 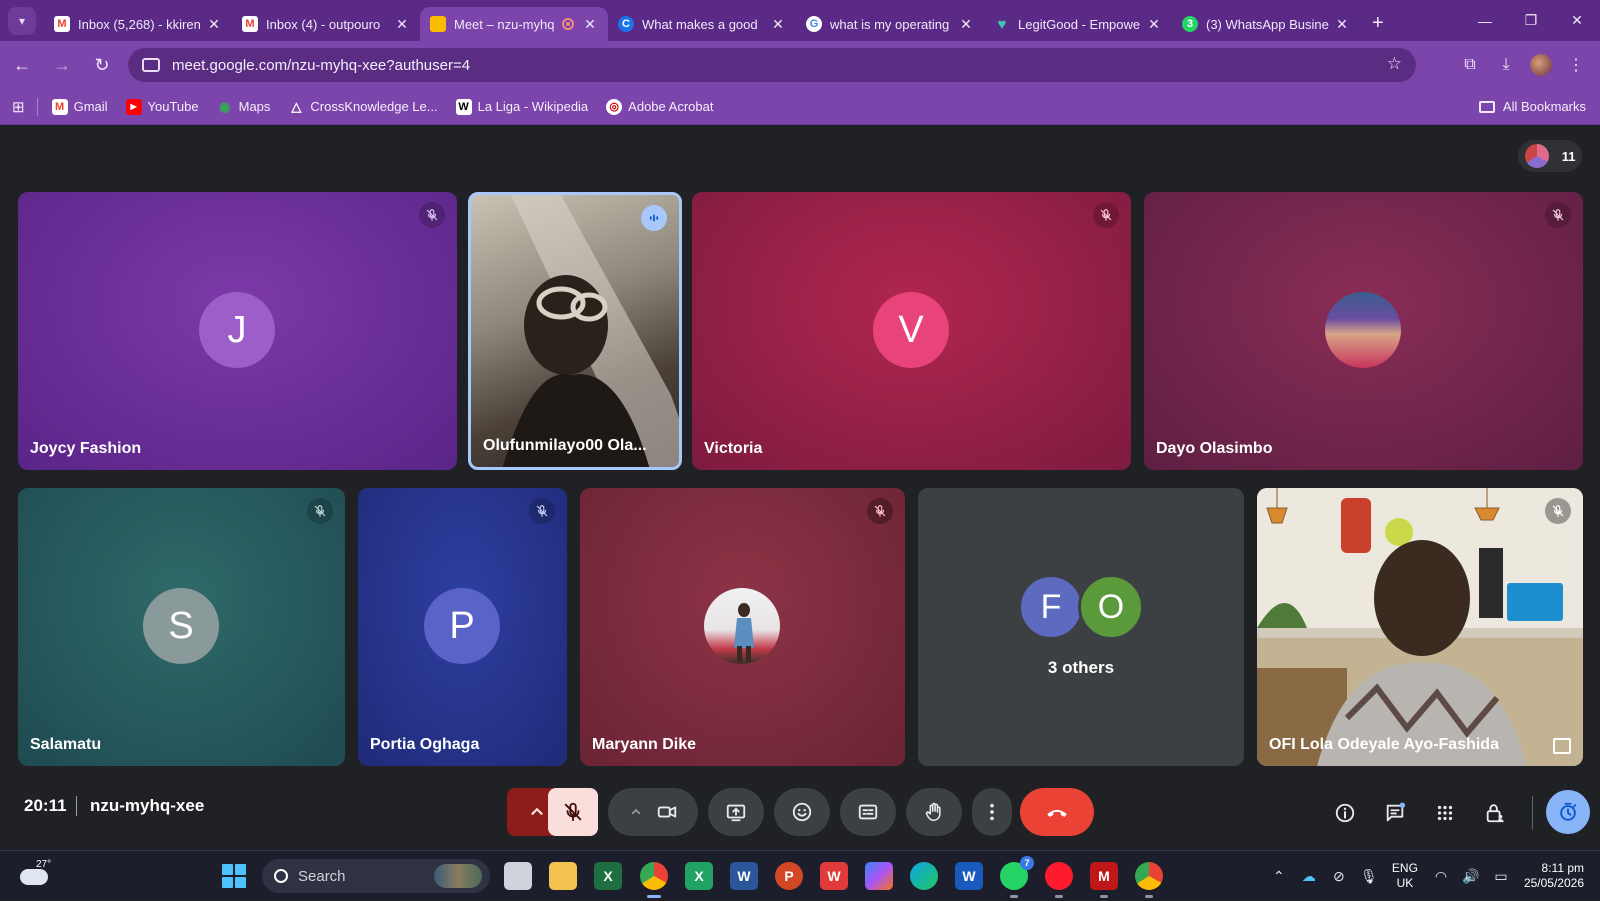 What do you see at coordinates (181, 627) in the screenshot?
I see `participant-tile: S Salamatu` at bounding box center [181, 627].